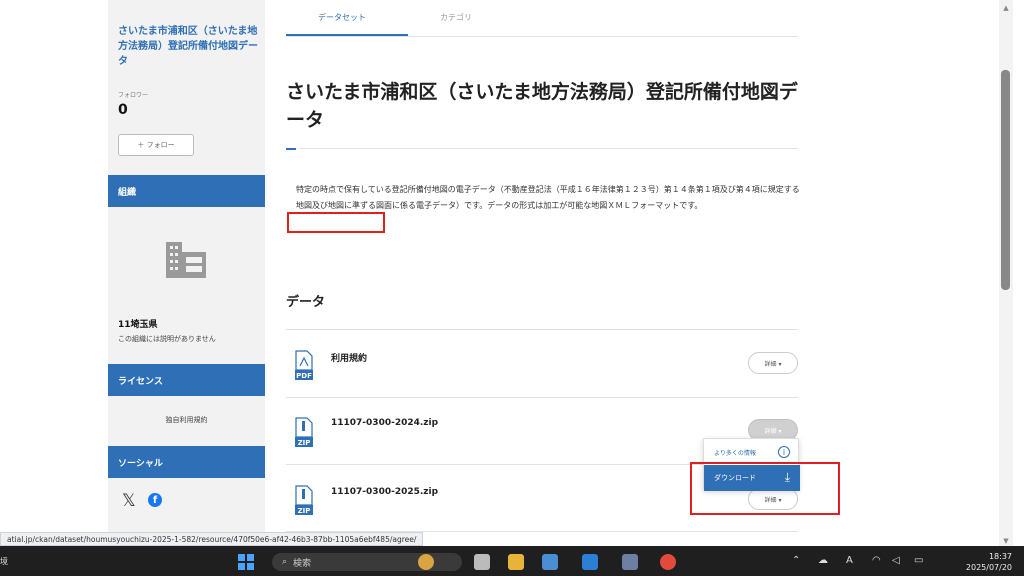 This screenshot has width=1024, height=576. Describe the element at coordinates (384, 423) in the screenshot. I see `resource-name: 11107-0300-2024.zip` at that location.